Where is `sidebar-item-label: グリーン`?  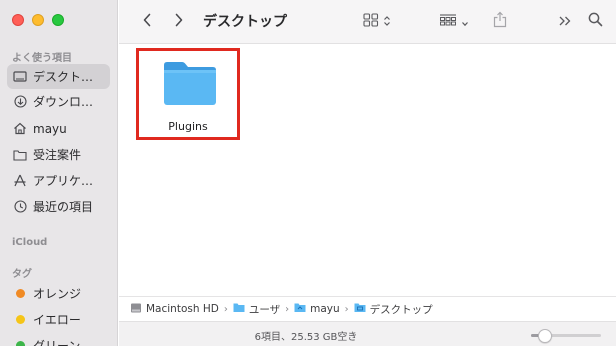
sidebar-item-label: グリーン is located at coordinates (57, 342).